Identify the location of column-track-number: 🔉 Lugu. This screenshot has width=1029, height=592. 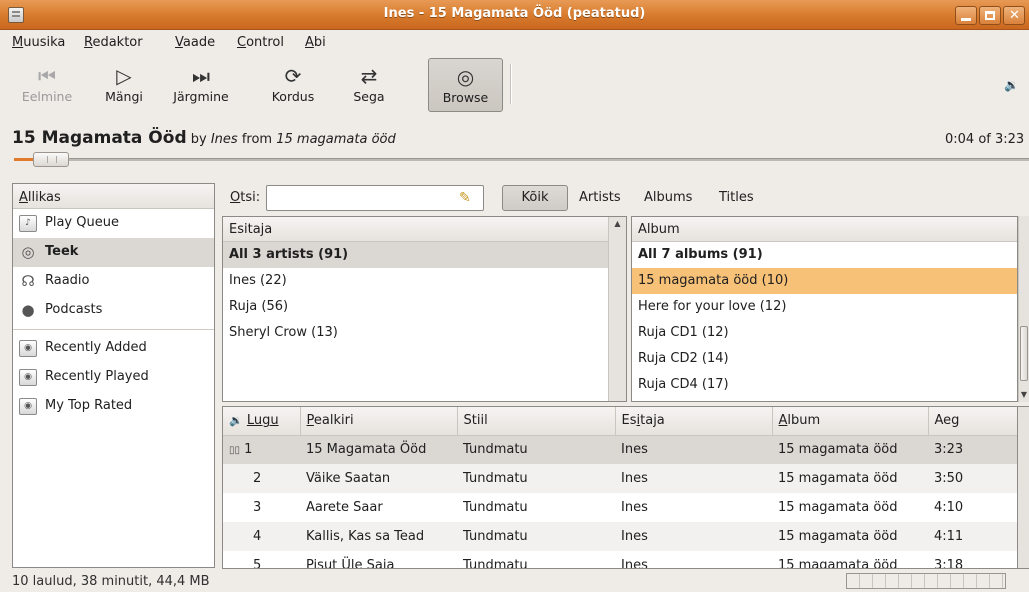
(262, 421).